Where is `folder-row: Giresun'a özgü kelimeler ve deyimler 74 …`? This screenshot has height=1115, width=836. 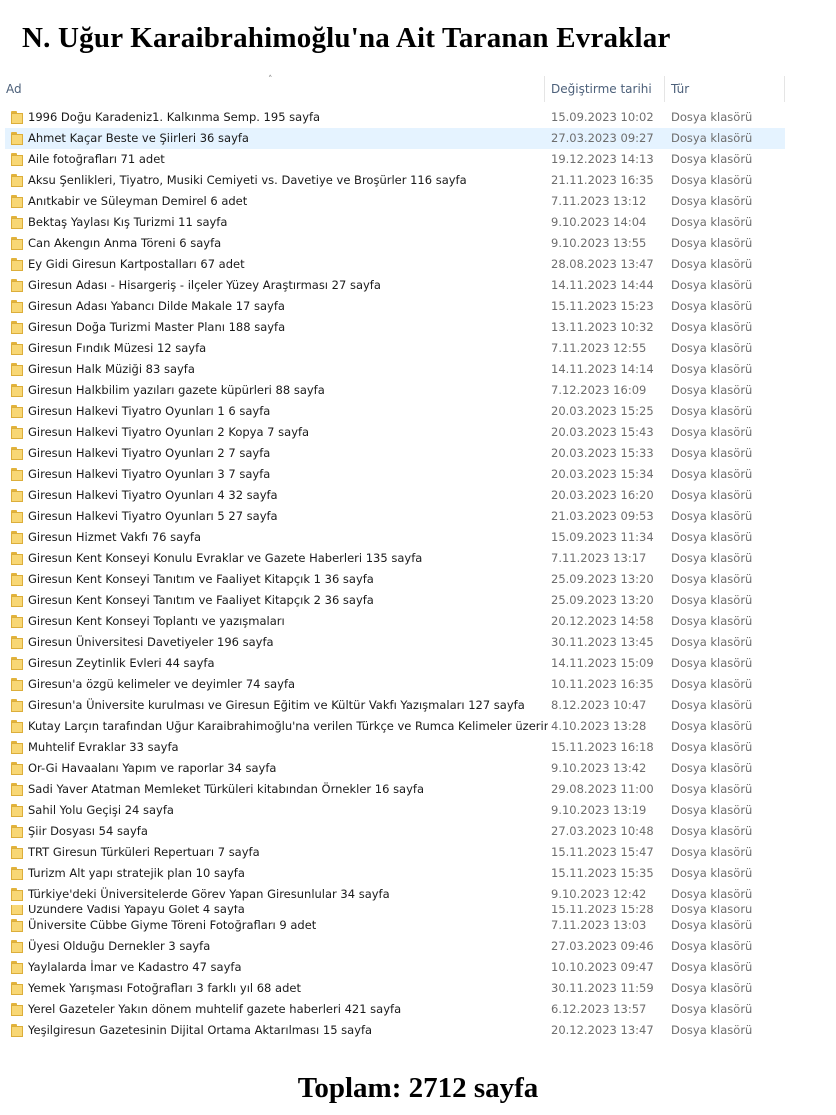 folder-row: Giresun'a özgü kelimeler ve deyimler 74 … is located at coordinates (395, 684).